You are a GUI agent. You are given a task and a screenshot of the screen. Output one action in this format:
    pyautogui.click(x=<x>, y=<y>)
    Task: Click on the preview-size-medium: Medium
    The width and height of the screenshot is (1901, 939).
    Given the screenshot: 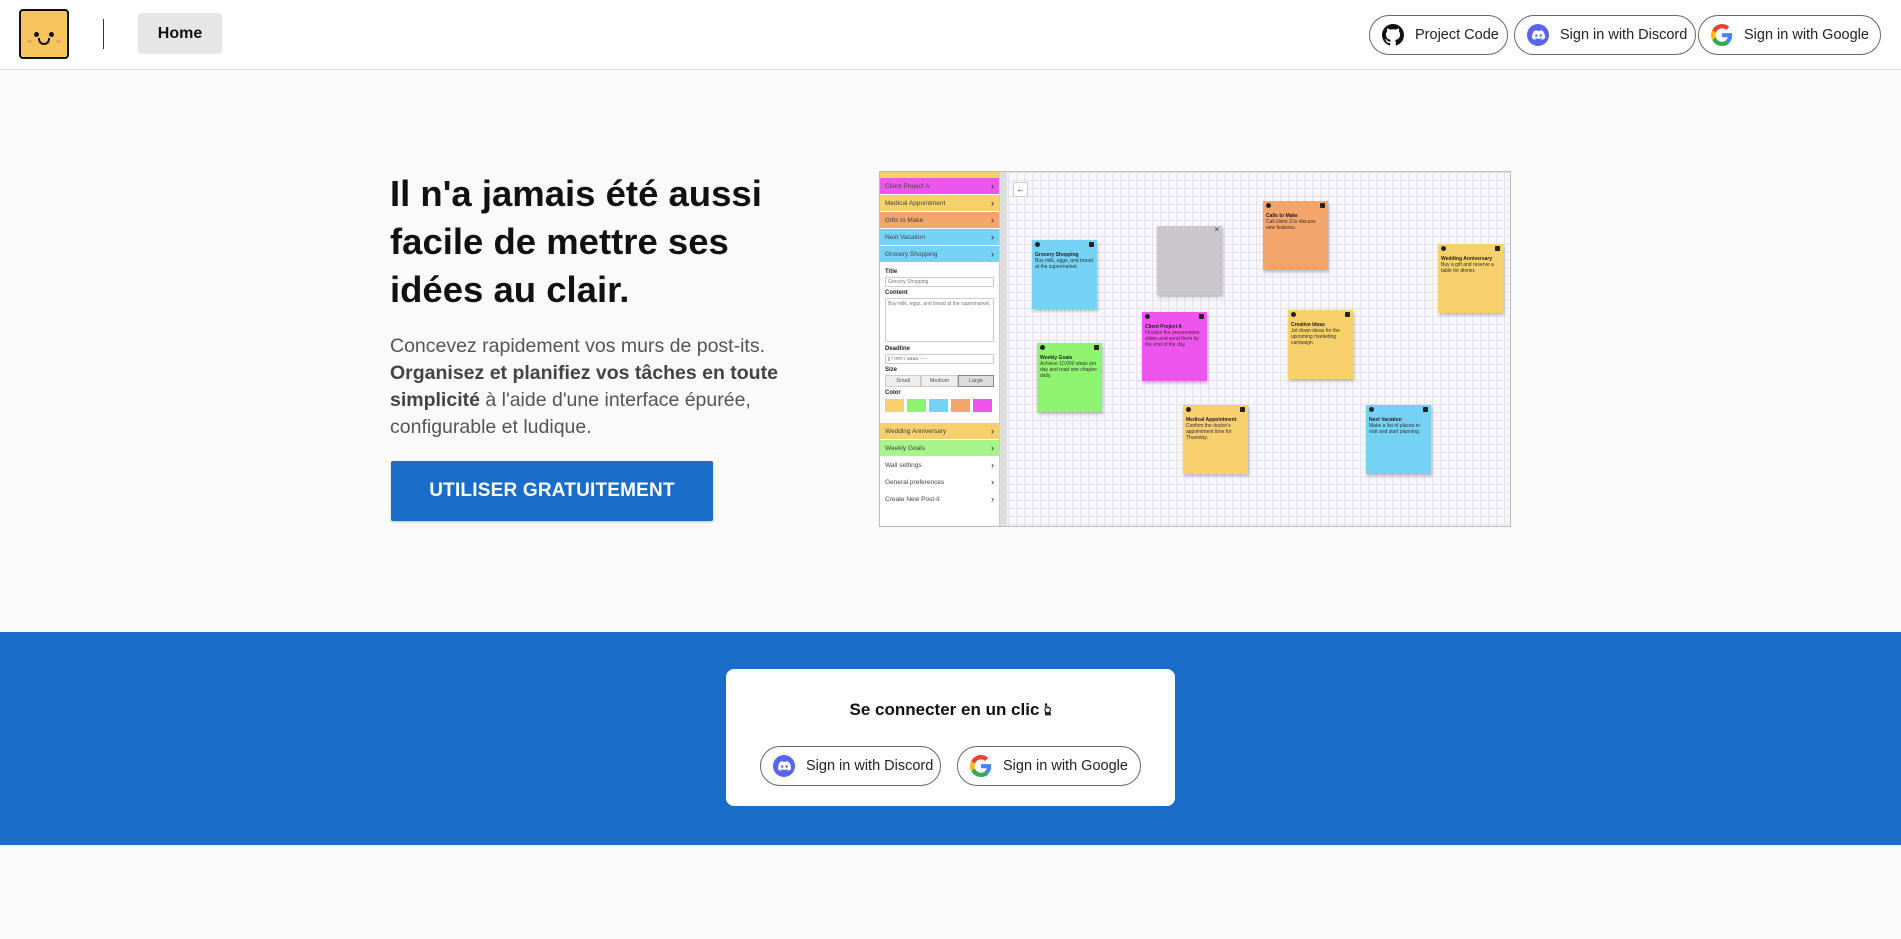 What is the action you would take?
    pyautogui.click(x=939, y=381)
    